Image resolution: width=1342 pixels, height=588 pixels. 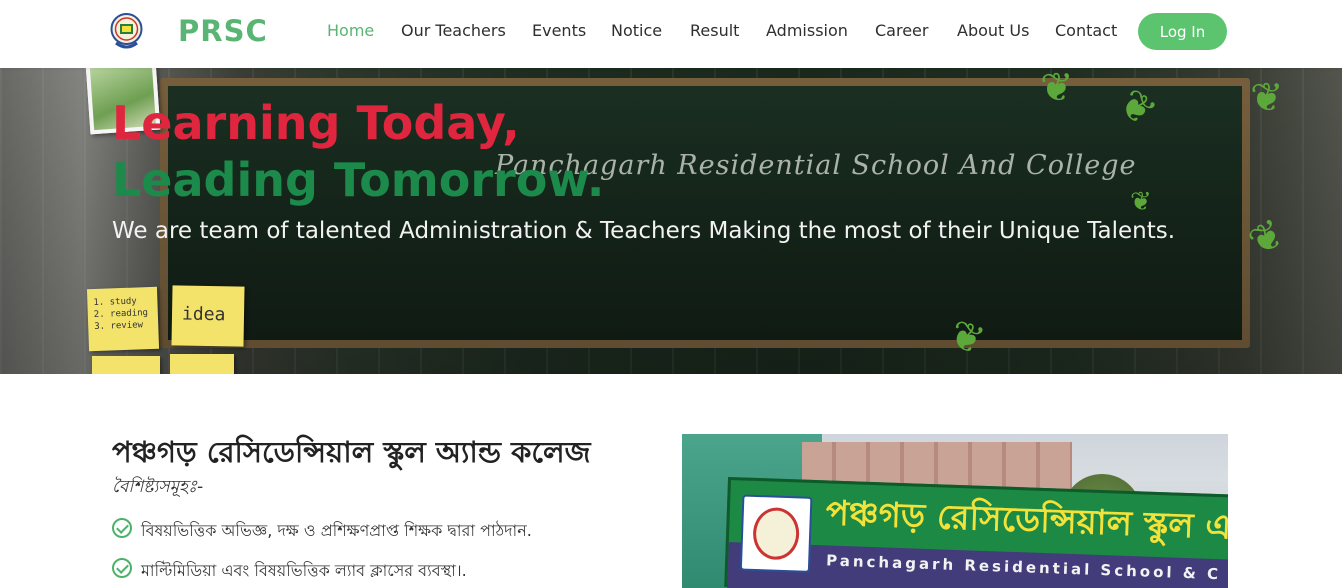 I want to click on sticky-note-study: 1. study 2. reading 3. review, so click(x=123, y=319).